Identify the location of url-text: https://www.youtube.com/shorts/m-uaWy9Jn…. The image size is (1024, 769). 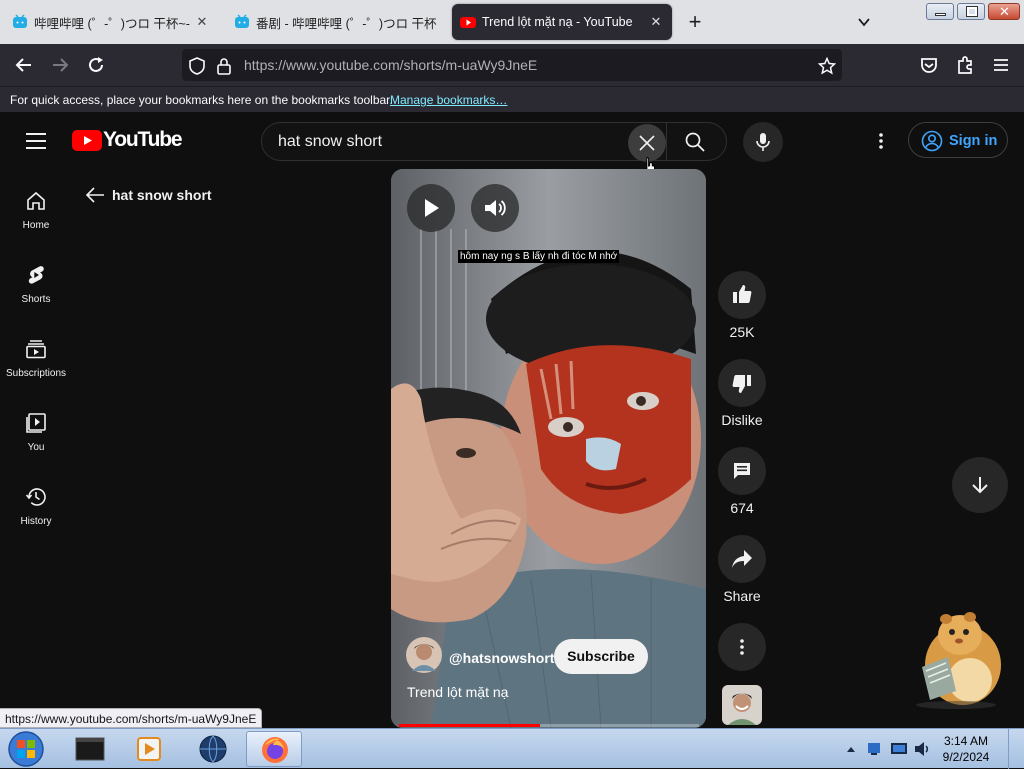
(390, 65).